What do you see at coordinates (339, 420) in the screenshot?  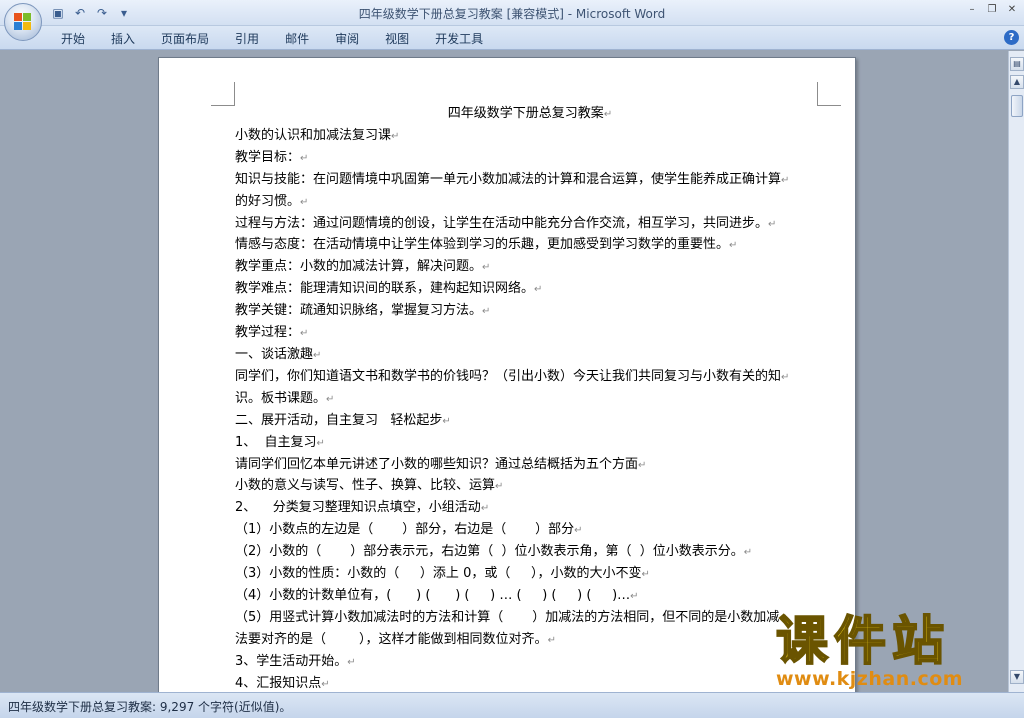 I see `line-text: 二、展开活动，自主复习 轻松起步` at bounding box center [339, 420].